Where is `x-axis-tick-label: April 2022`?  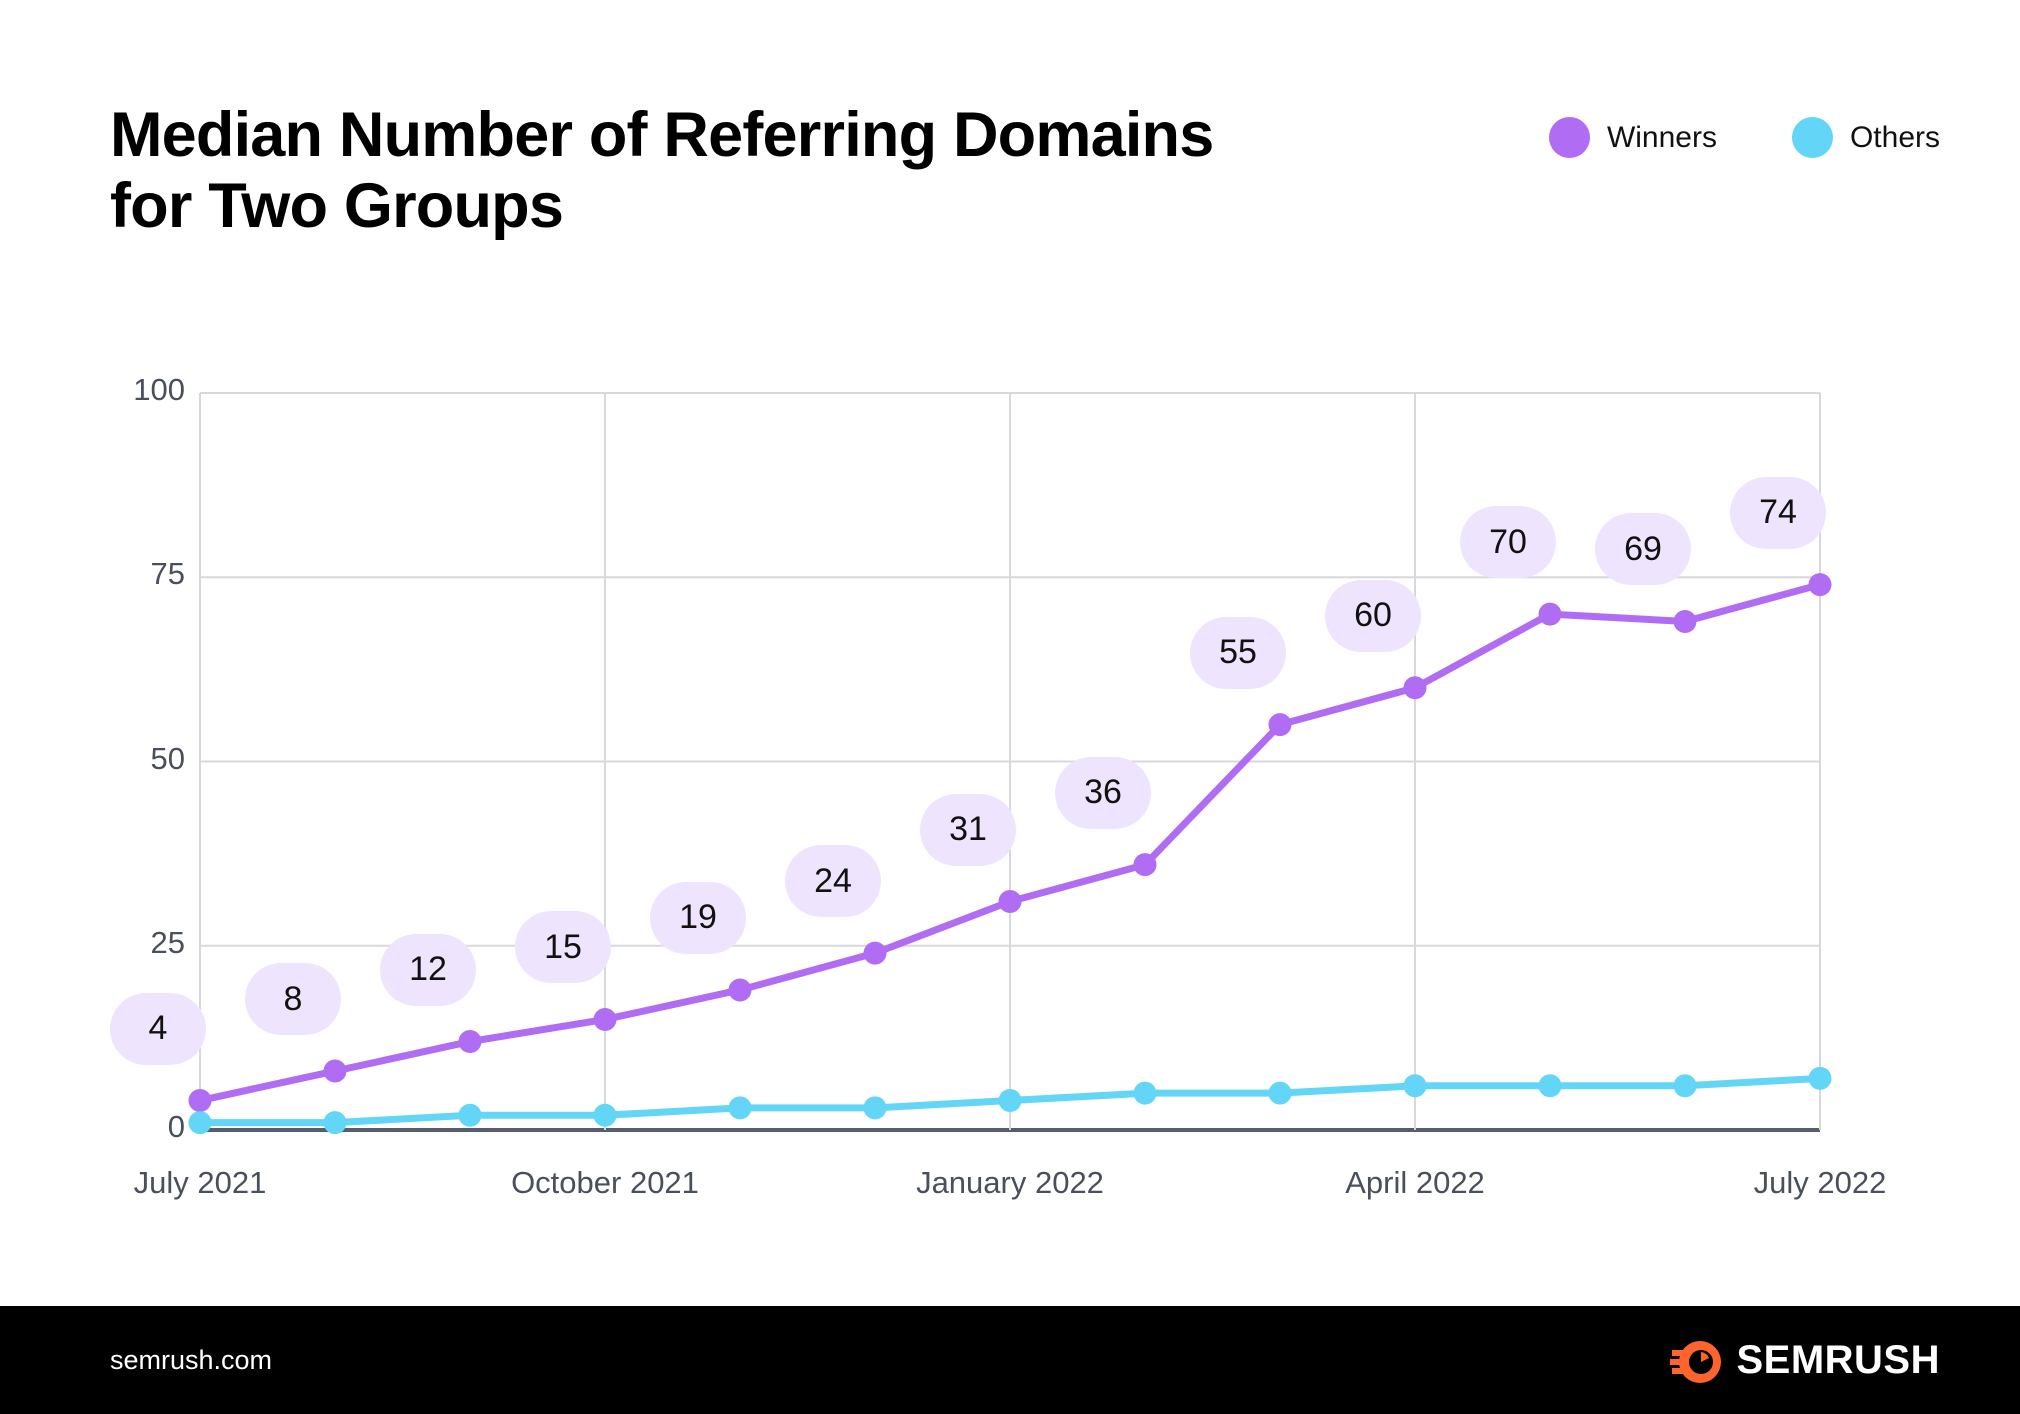
x-axis-tick-label: April 2022 is located at coordinates (1415, 1182).